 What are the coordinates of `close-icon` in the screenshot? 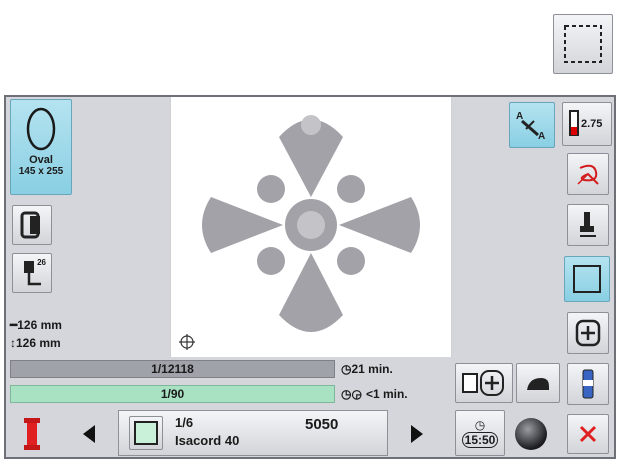 It's located at (588, 434).